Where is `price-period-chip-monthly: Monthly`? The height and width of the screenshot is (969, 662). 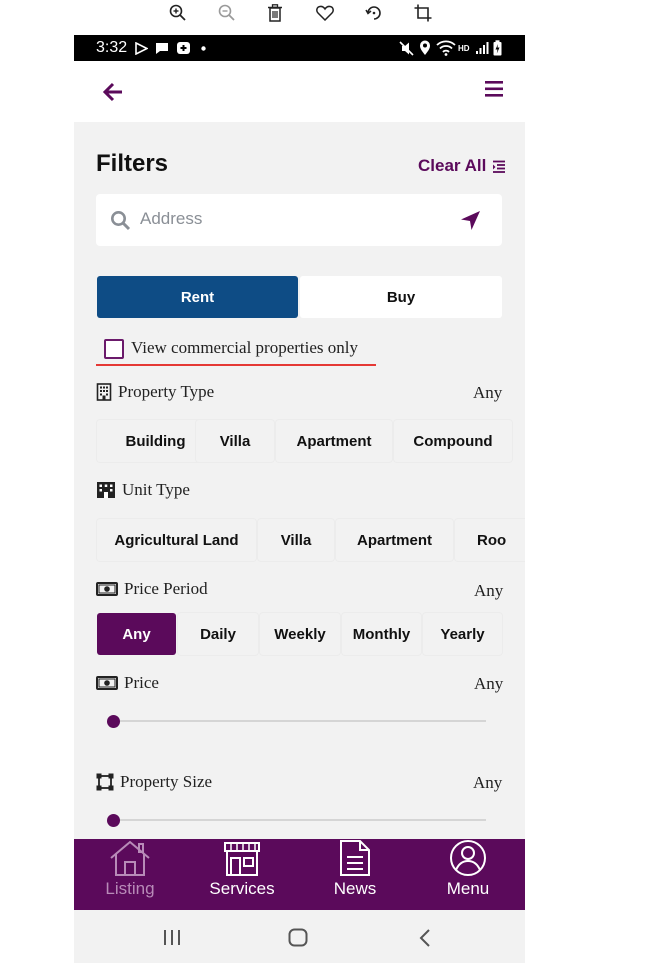
price-period-chip-monthly: Monthly is located at coordinates (381, 634).